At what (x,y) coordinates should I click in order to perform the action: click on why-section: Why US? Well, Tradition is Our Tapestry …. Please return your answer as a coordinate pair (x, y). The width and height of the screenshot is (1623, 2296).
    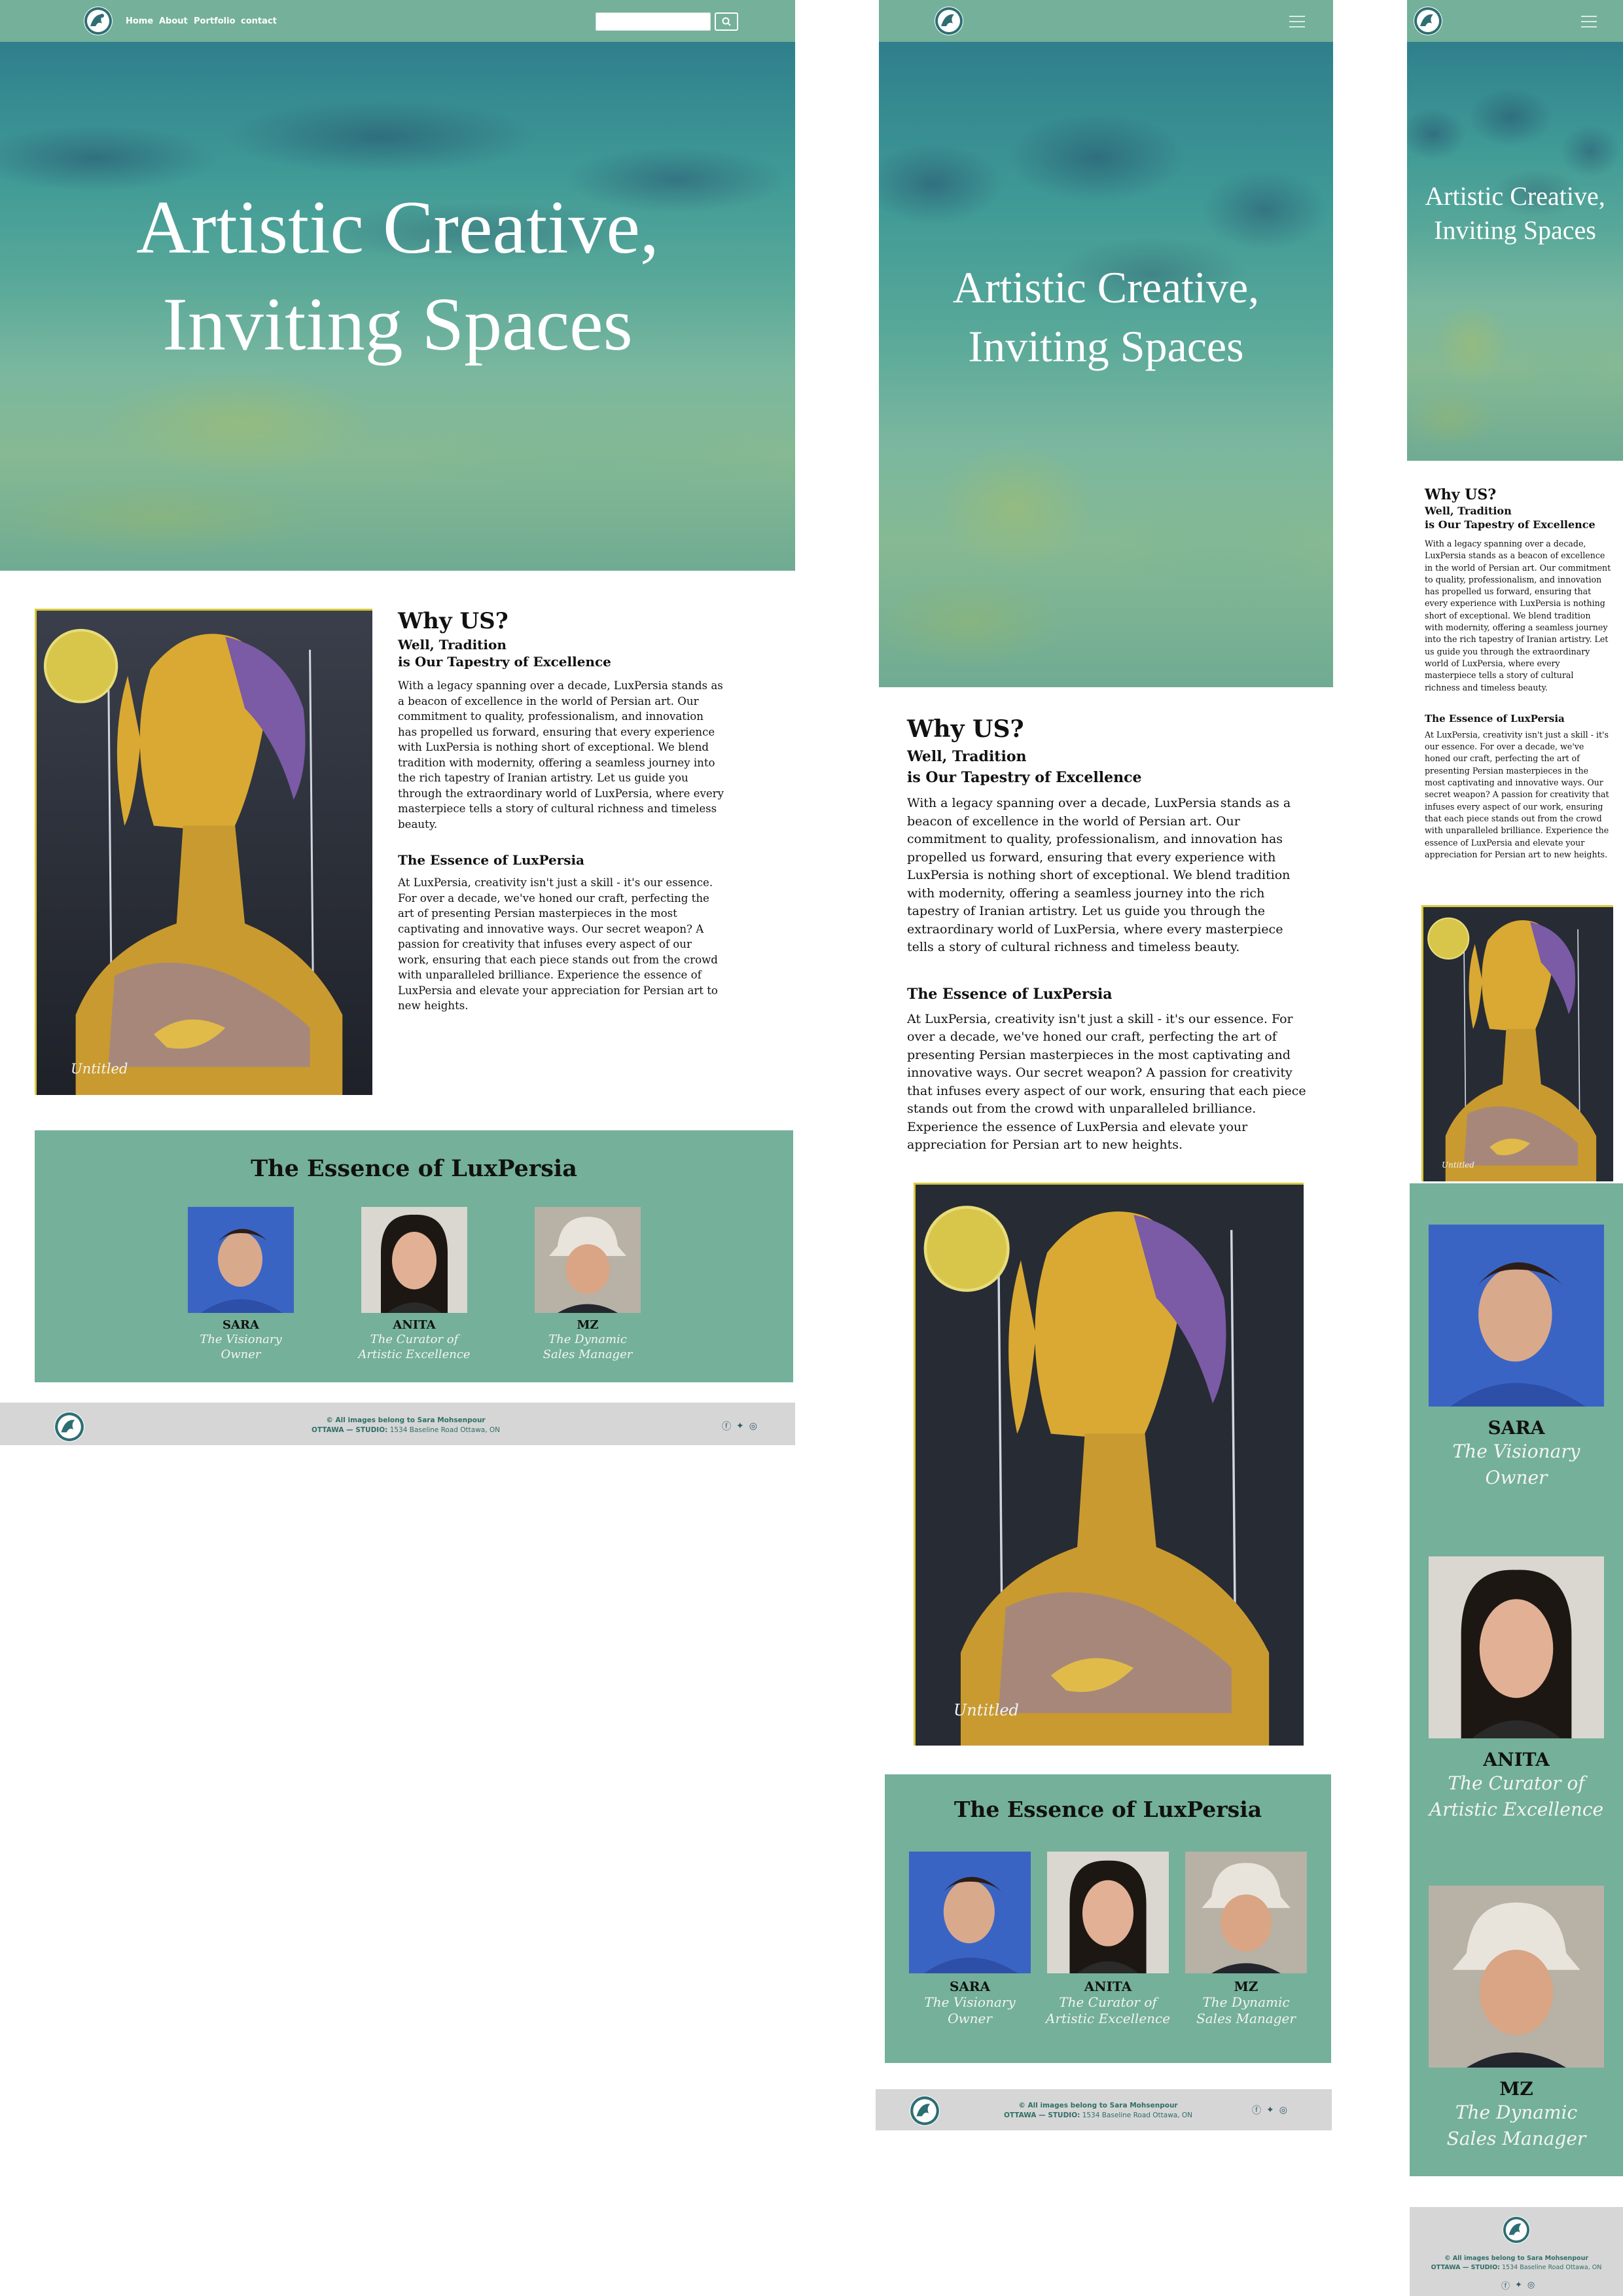
    Looking at the image, I should click on (561, 810).